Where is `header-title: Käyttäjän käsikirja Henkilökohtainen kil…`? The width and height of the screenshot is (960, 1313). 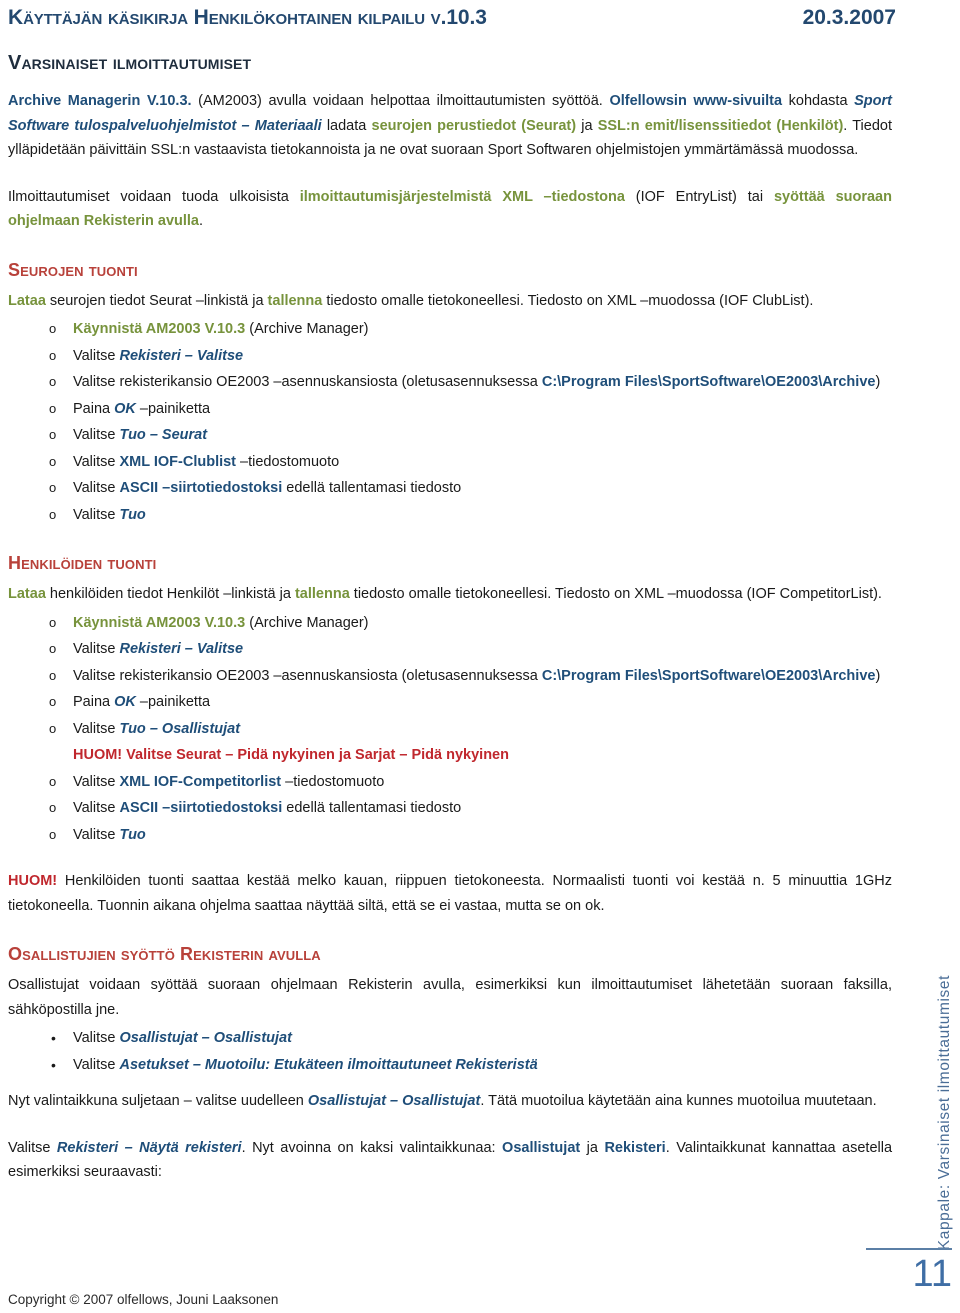
header-title: Käyttäjän käsikirja Henkilökohtainen kil… is located at coordinates (247, 17).